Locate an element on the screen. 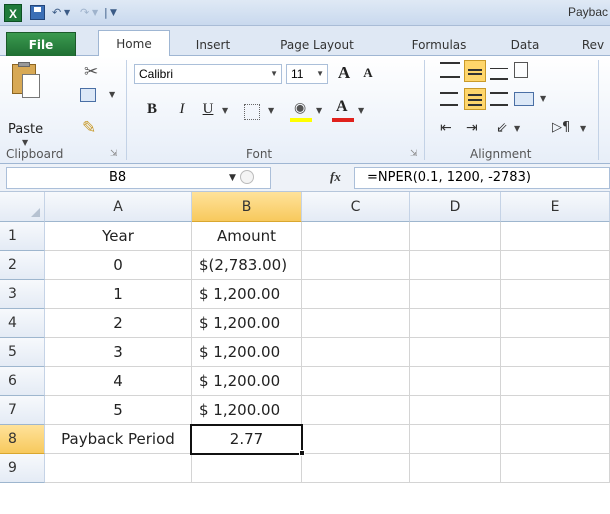 The height and width of the screenshot is (514, 610). underline-dropdown-icon: ▼ is located at coordinates (225, 110).